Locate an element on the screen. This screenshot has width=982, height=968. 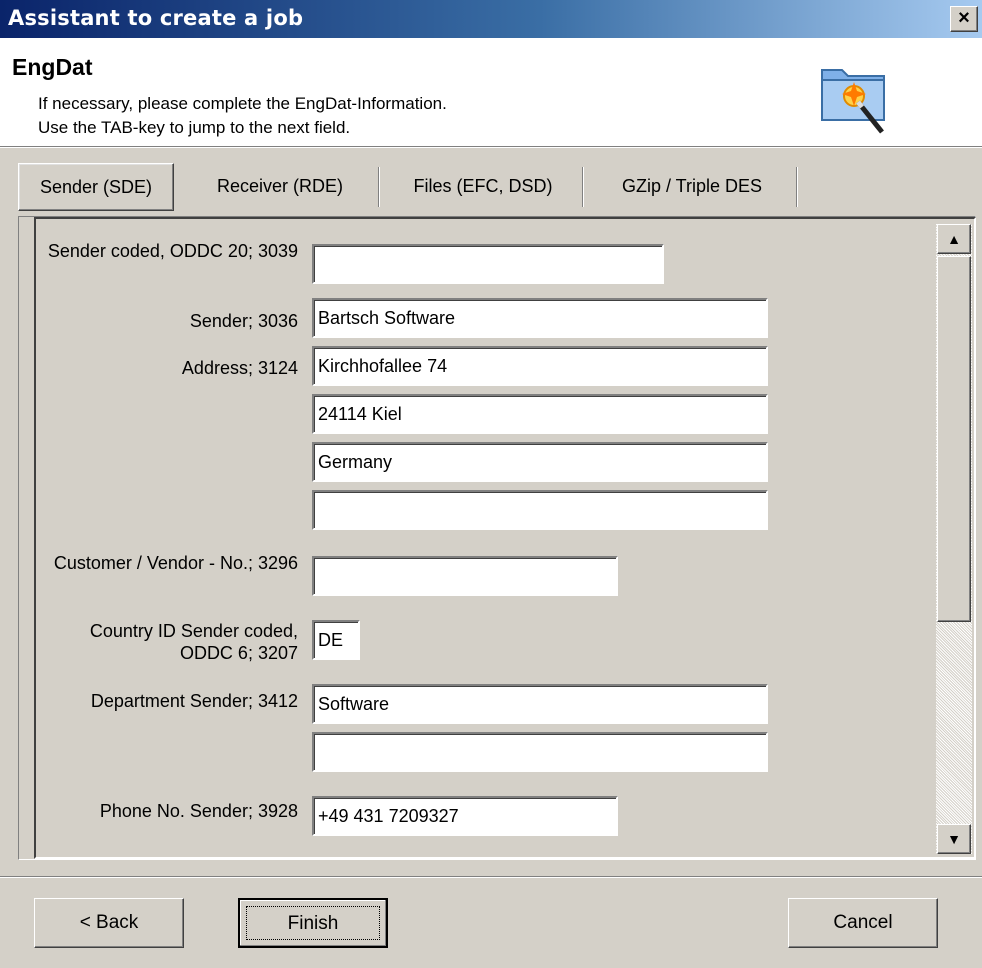
sender-coded-label: Sender coded, ODDC 20; 3039 is located at coordinates (172, 251).